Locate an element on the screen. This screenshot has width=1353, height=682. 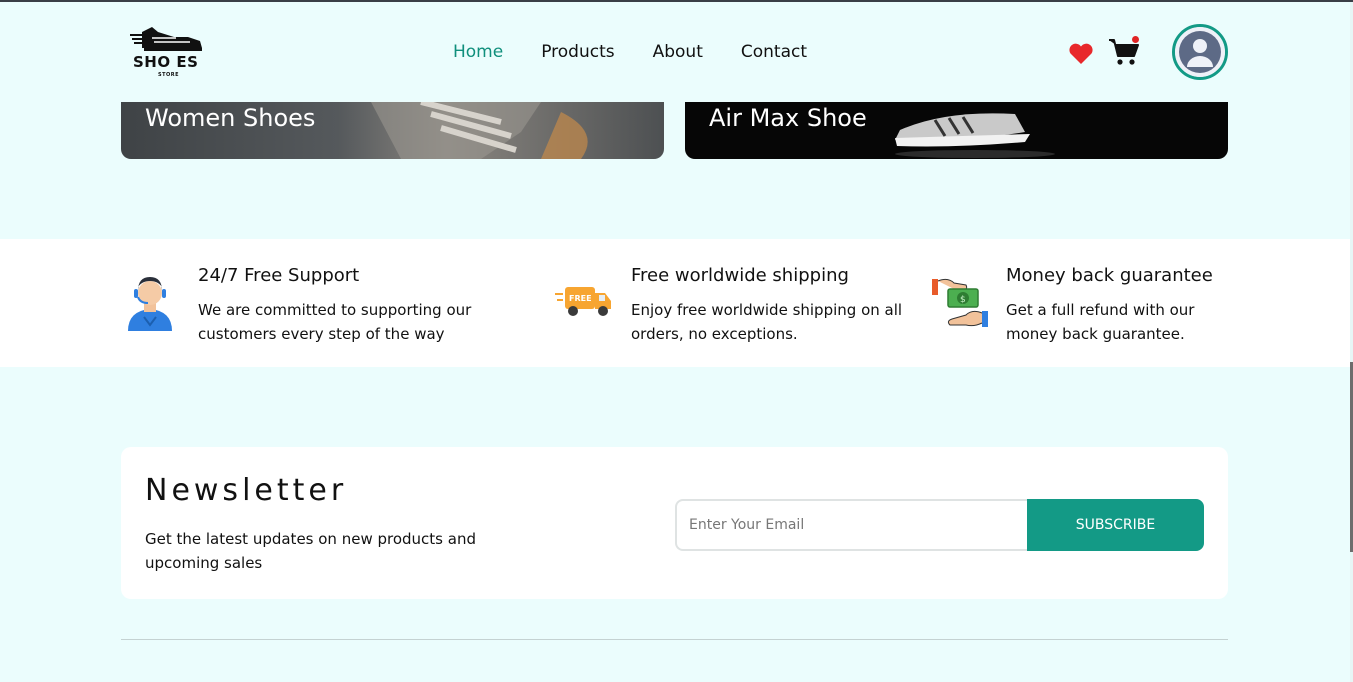
site-header: SHO ES STORE Home Products About Contact is located at coordinates (675, 52).